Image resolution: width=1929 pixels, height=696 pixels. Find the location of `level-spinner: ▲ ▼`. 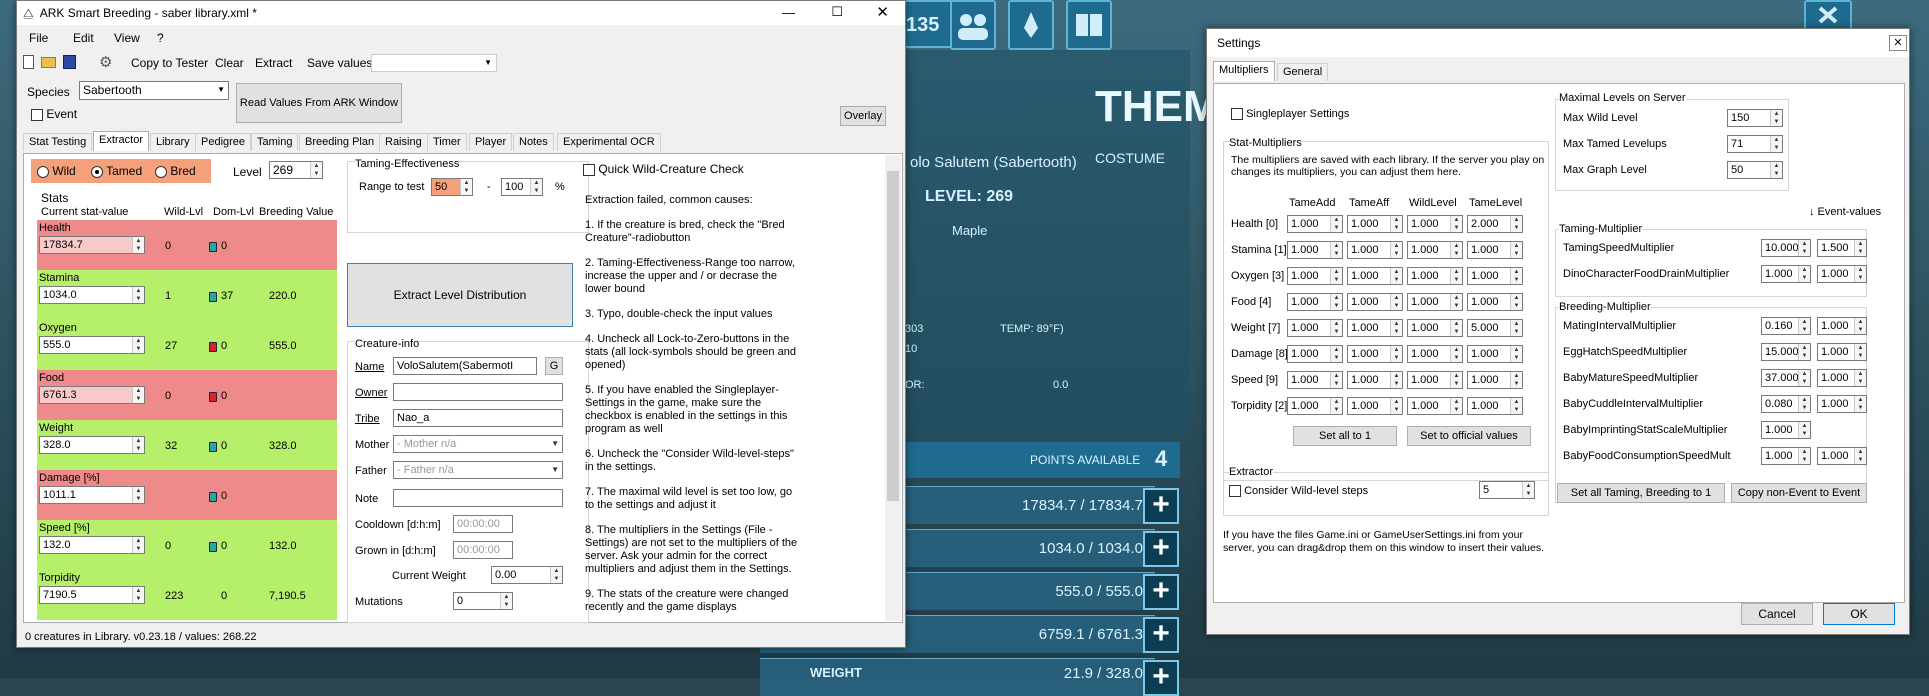

level-spinner: ▲ ▼ is located at coordinates (316, 170).